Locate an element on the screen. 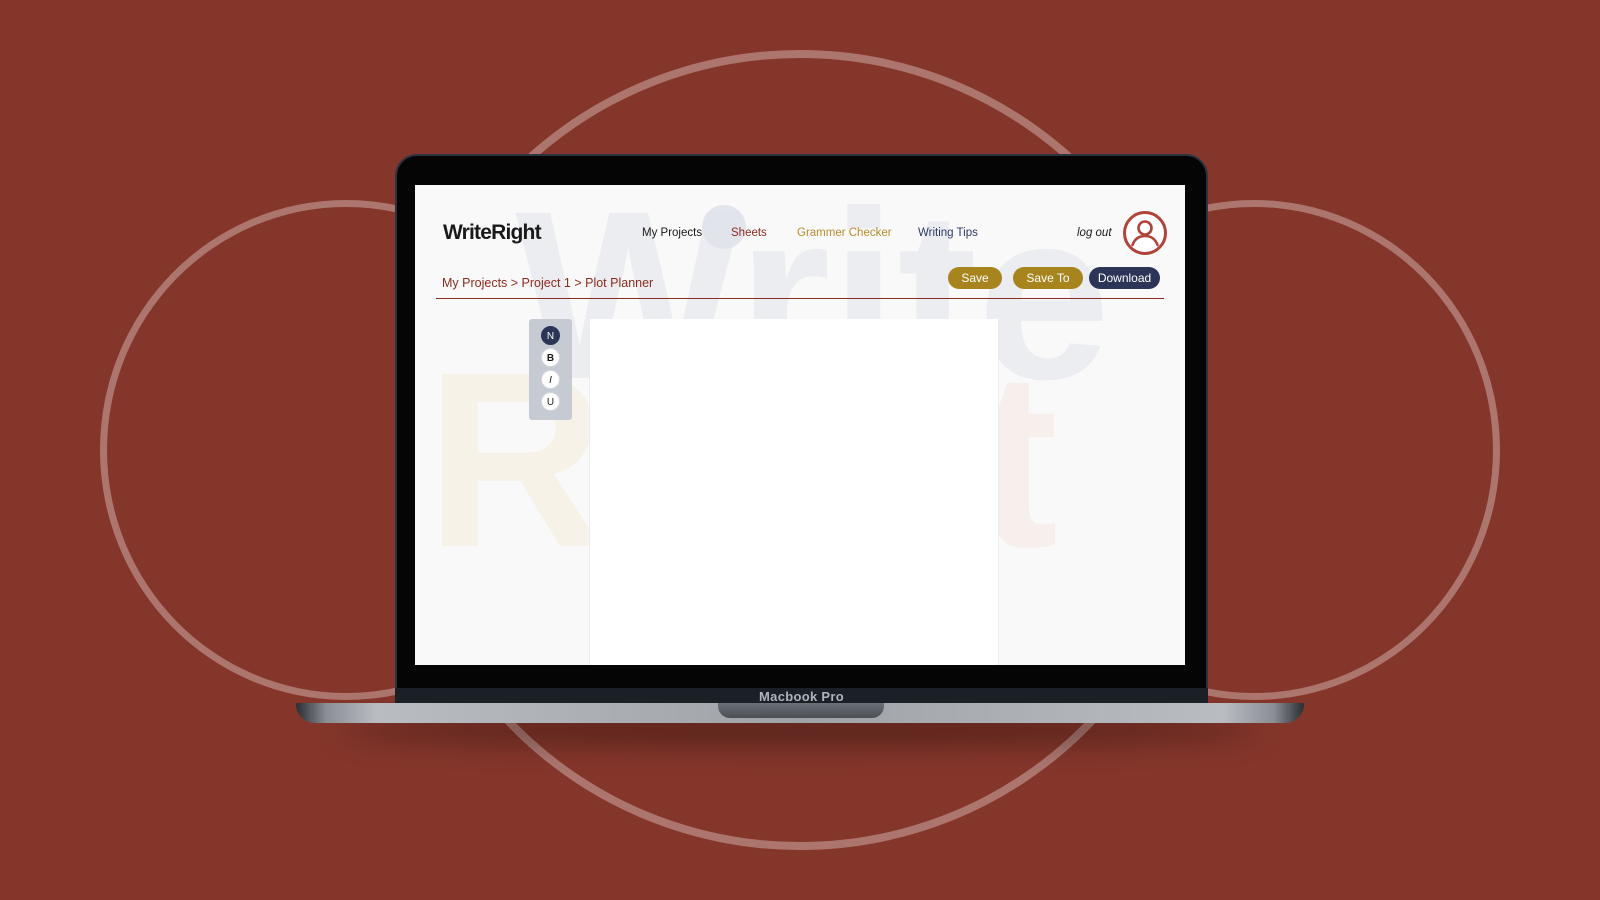 The height and width of the screenshot is (900, 1600). format-underline-button: U is located at coordinates (550, 401).